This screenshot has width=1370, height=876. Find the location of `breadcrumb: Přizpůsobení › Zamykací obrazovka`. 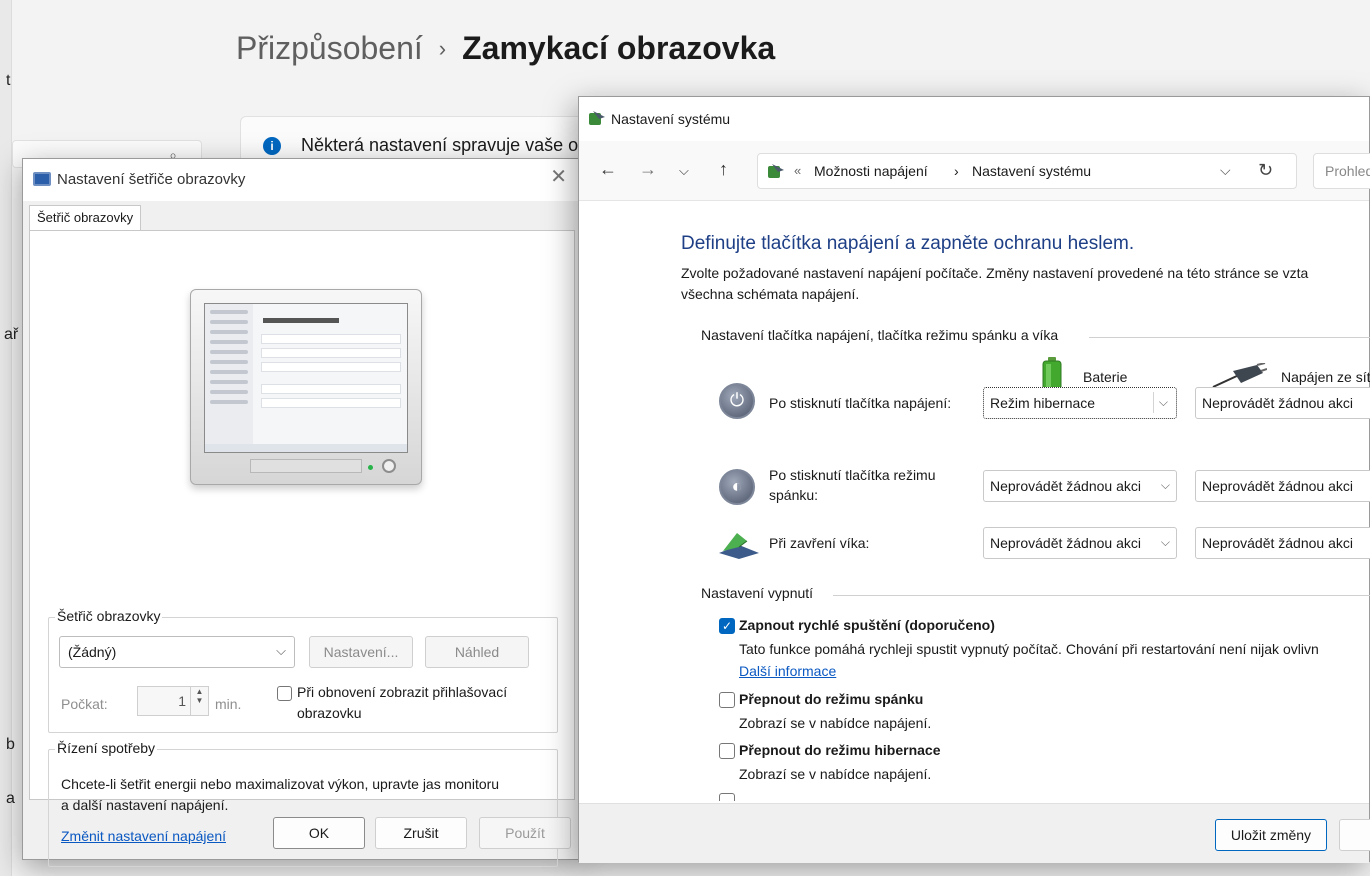

breadcrumb: Přizpůsobení › Zamykací obrazovka is located at coordinates (505, 48).